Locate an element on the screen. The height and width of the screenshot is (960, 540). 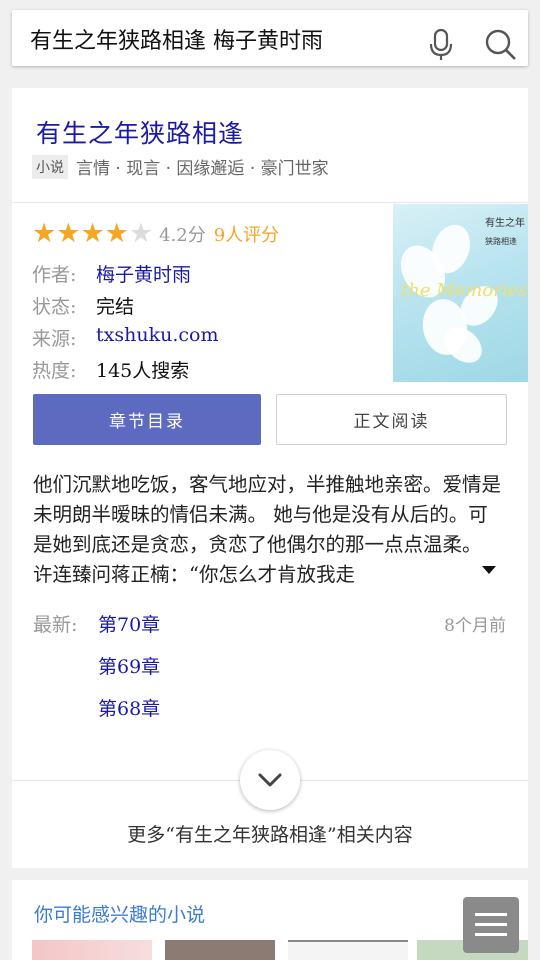
info-author: 作者: 梅子黄时雨 is located at coordinates (111, 273).